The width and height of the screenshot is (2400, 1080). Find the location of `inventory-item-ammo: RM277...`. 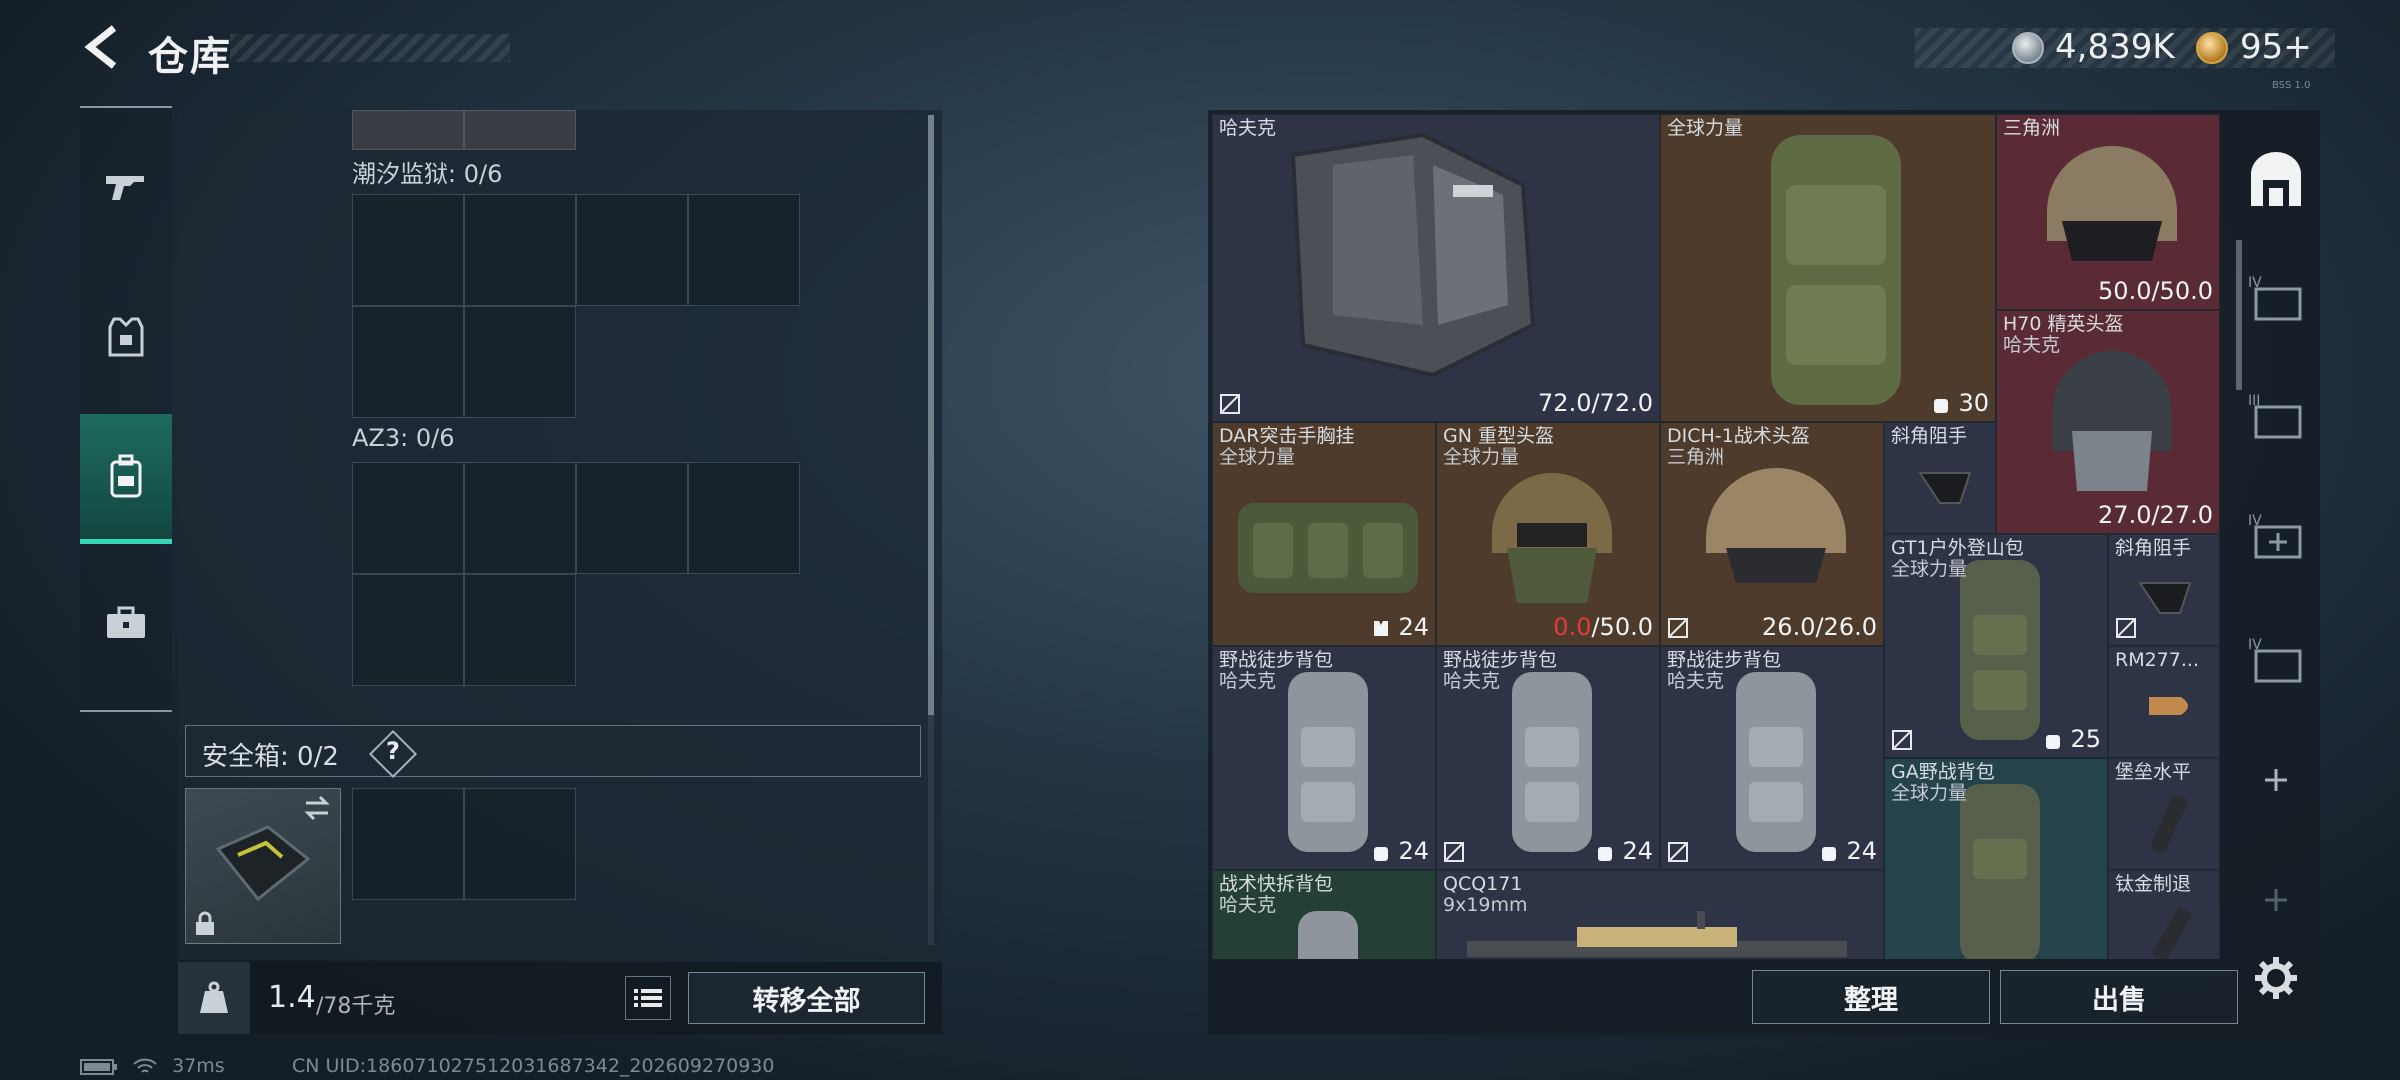

inventory-item-ammo: RM277... is located at coordinates (2164, 702).